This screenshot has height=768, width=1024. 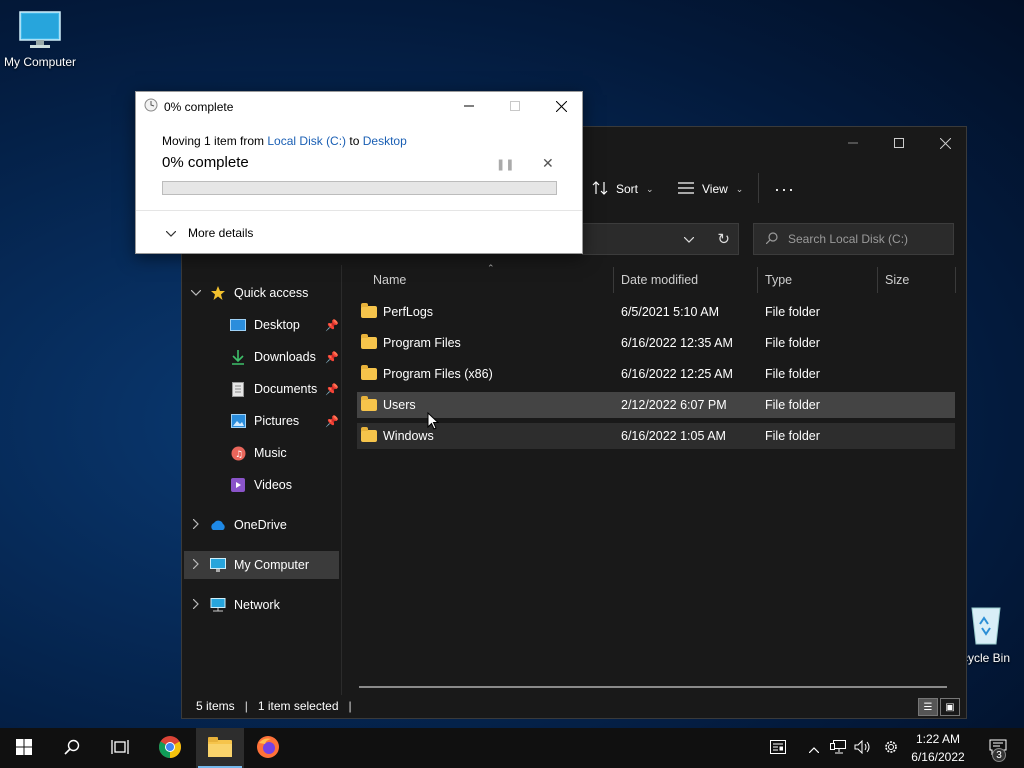 What do you see at coordinates (938, 748) in the screenshot?
I see `taskbar-clock: 1:22 AM 6/16/2022` at bounding box center [938, 748].